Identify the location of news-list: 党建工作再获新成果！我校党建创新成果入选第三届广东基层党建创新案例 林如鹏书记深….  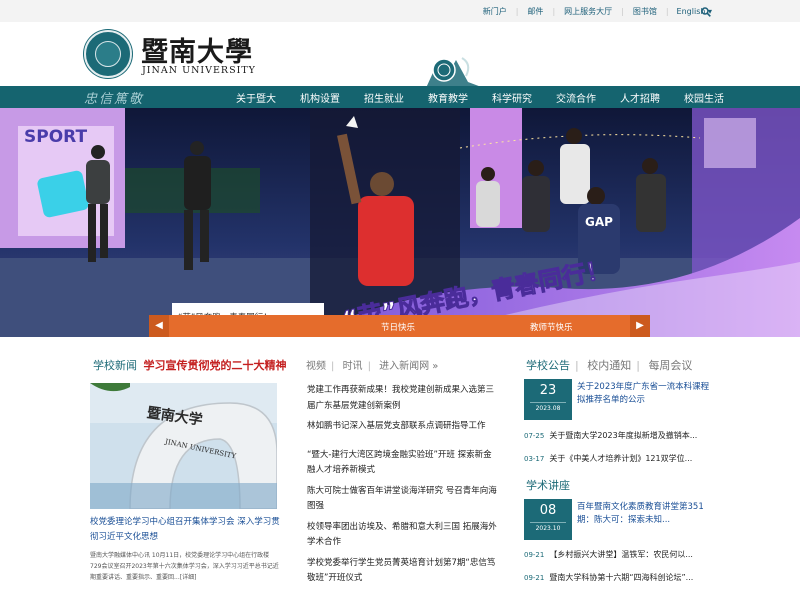
(403, 485).